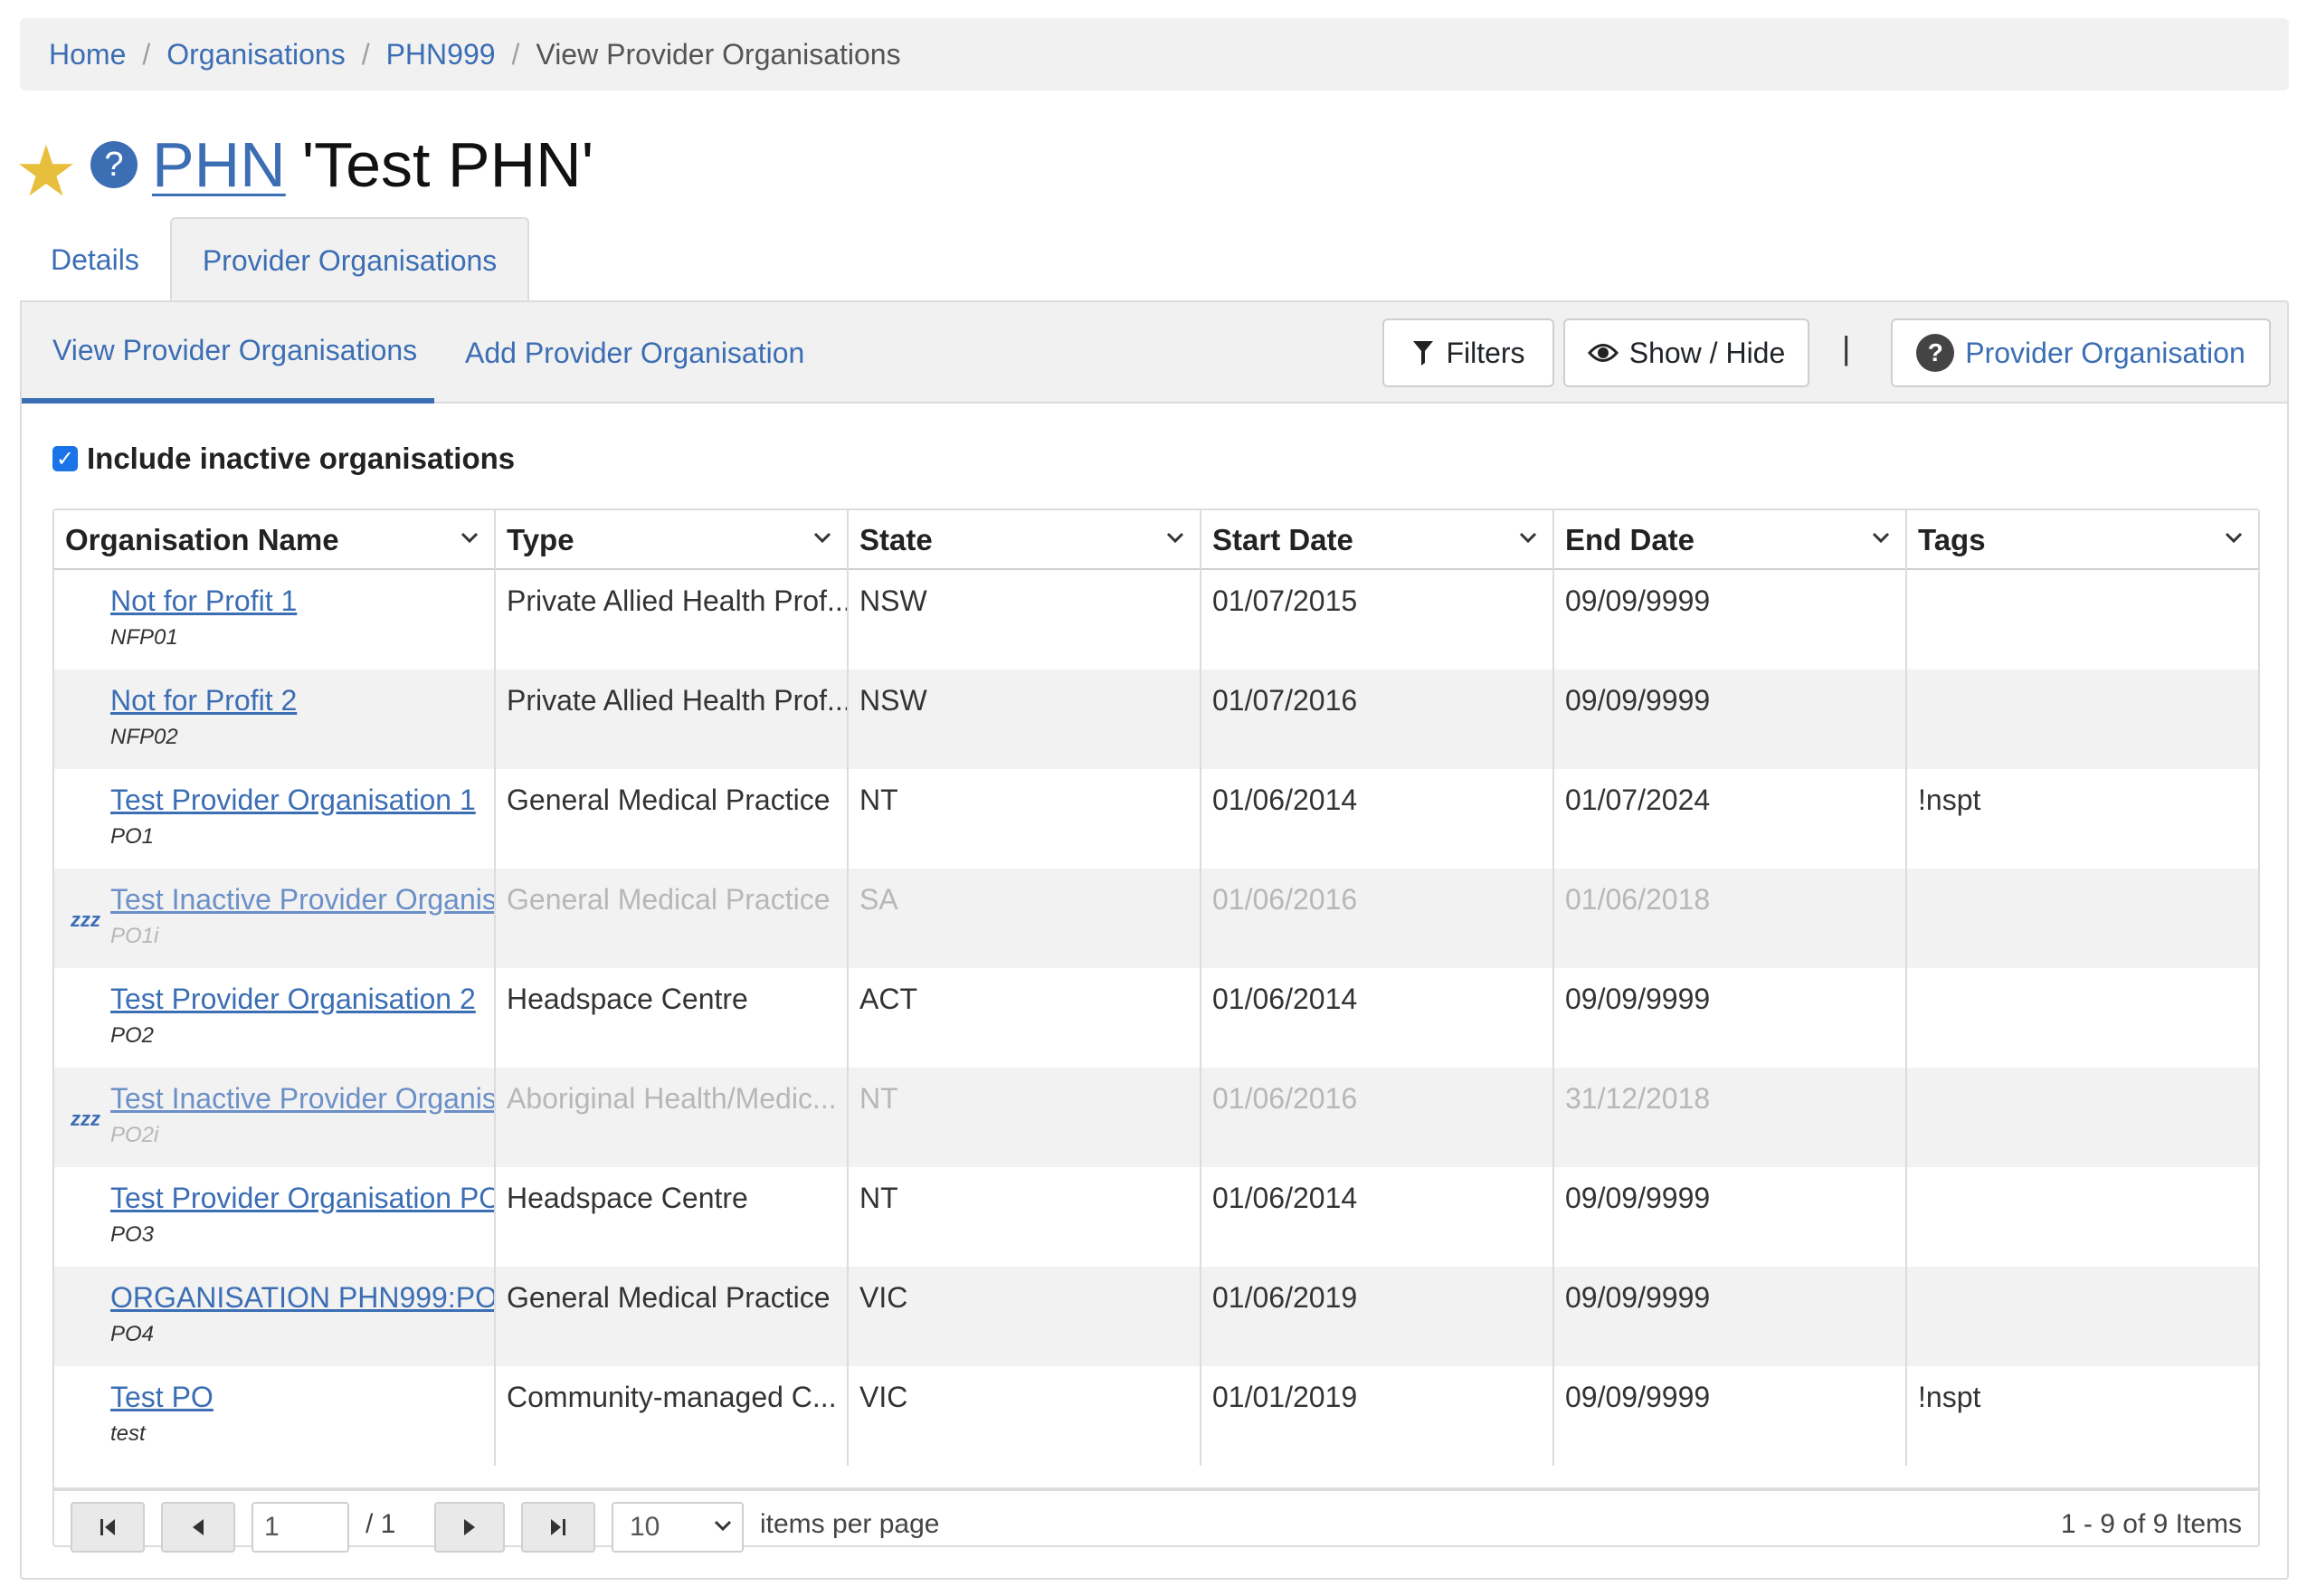  What do you see at coordinates (134, 1135) in the screenshot?
I see `organisation-code: PO2i` at bounding box center [134, 1135].